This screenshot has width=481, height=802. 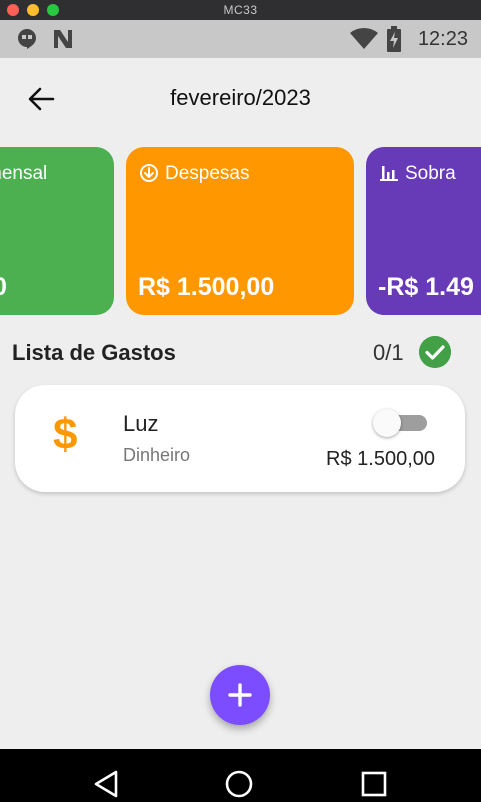 I want to click on emulator-title-bar: MC33, so click(x=240, y=10).